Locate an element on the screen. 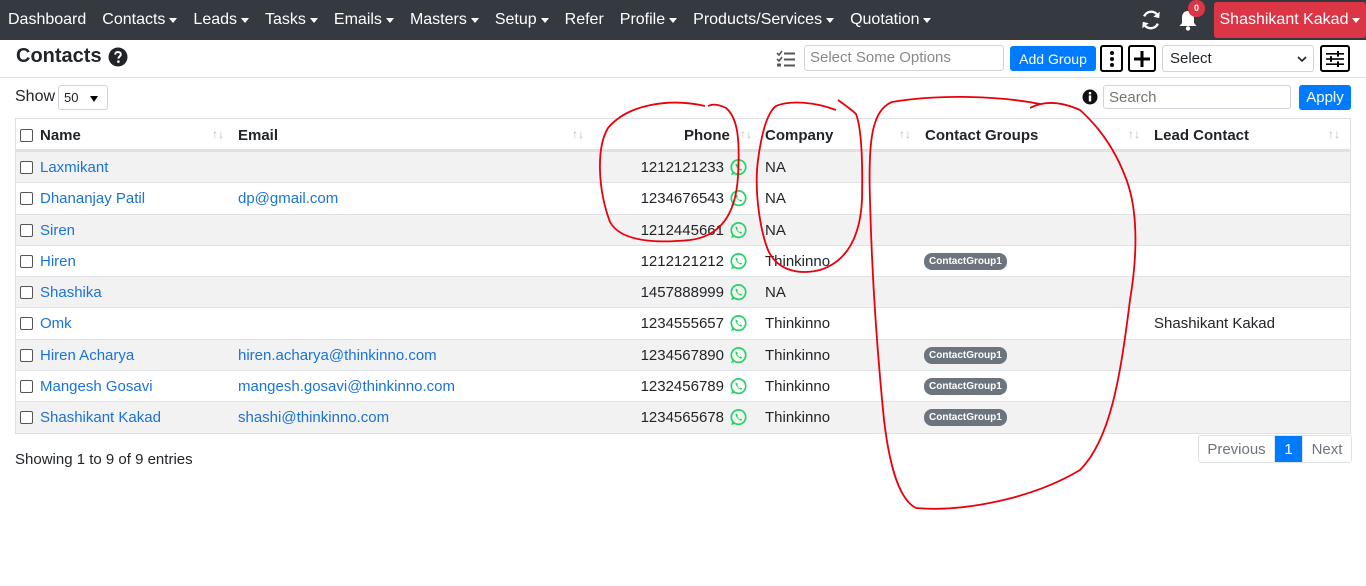  phone-number: 1212445661 is located at coordinates (682, 230).